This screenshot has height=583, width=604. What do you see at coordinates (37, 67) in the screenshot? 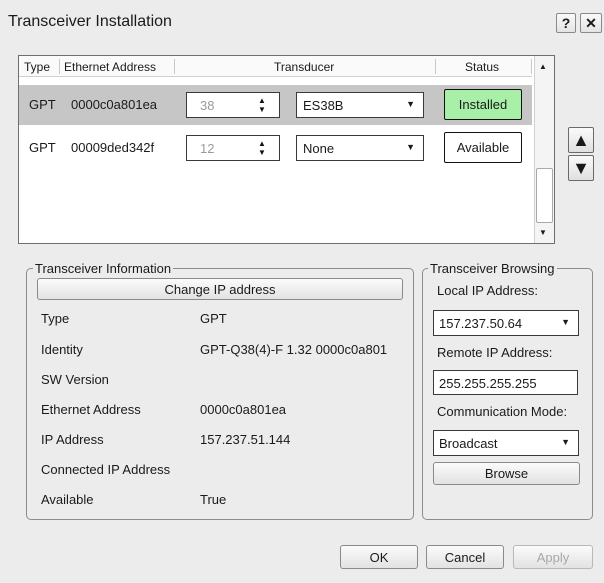
I see `col-header-type: Type` at bounding box center [37, 67].